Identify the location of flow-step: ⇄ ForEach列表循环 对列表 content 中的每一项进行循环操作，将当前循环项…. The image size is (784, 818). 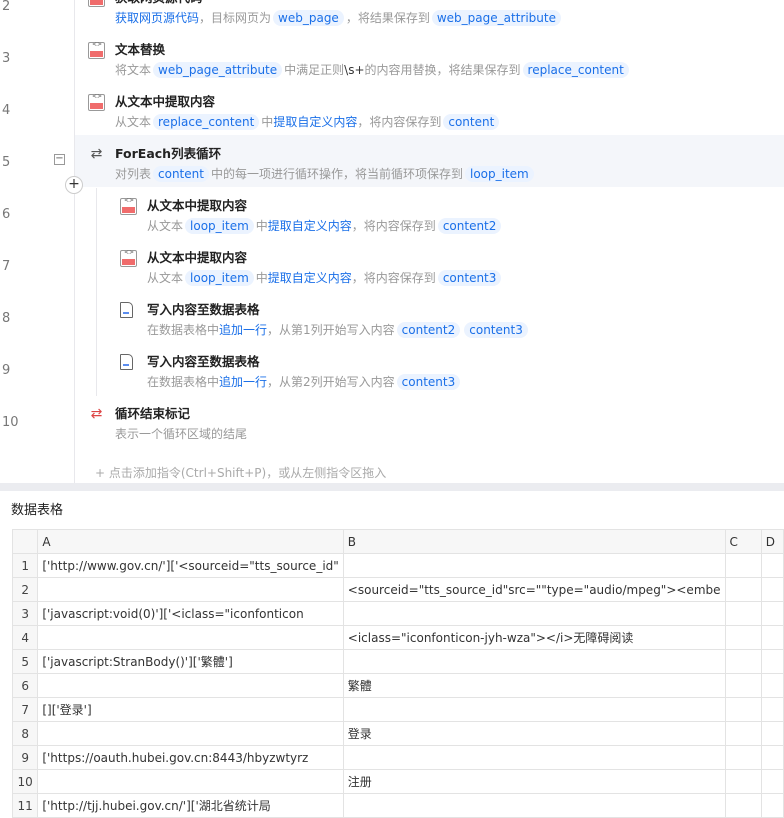
(429, 161).